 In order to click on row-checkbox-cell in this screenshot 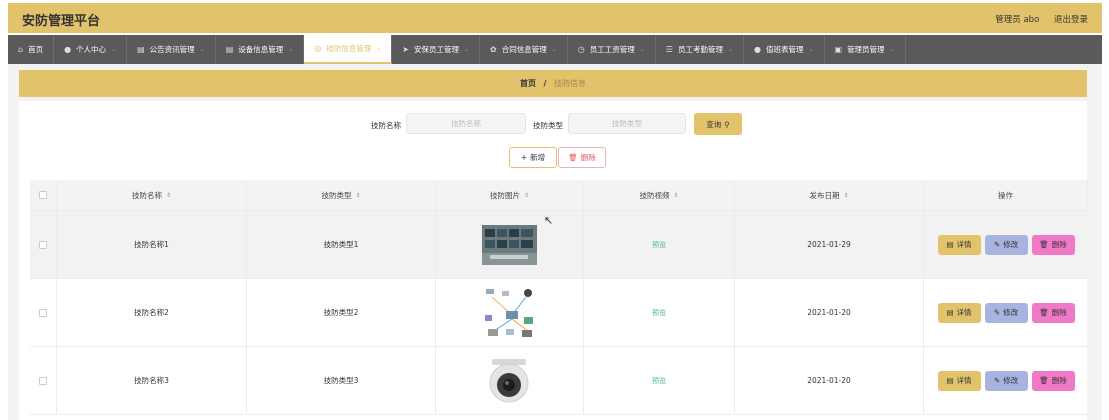, I will do `click(43, 380)`.